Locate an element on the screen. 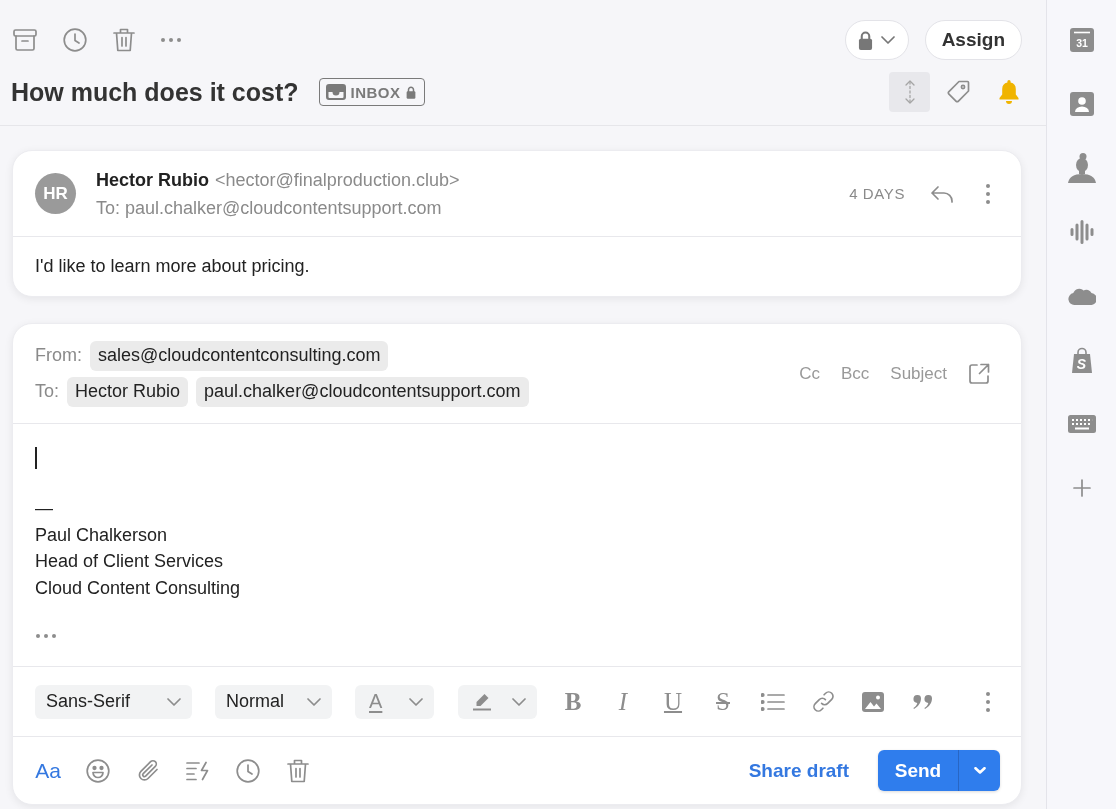  signature-line: Paul Chalkerson is located at coordinates (101, 535).